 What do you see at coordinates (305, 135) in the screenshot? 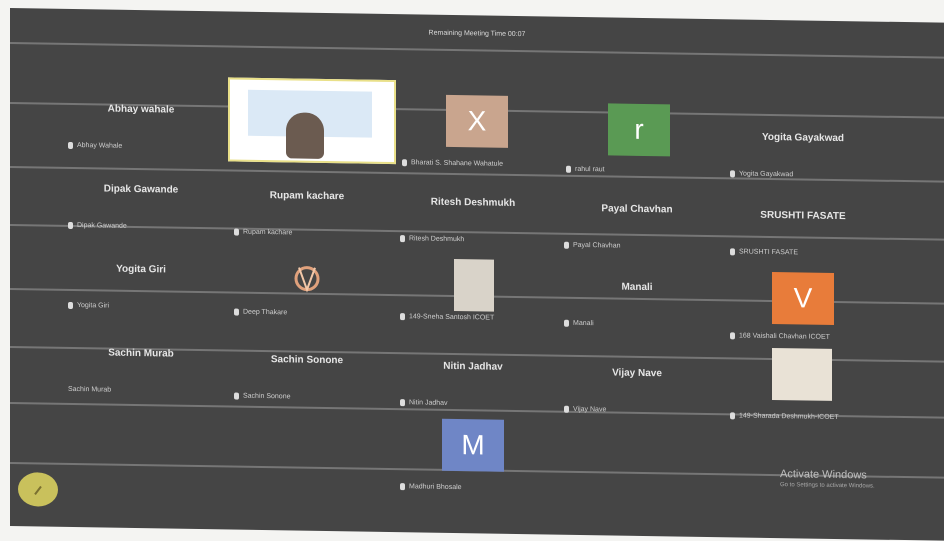
I see `speaker-image` at bounding box center [305, 135].